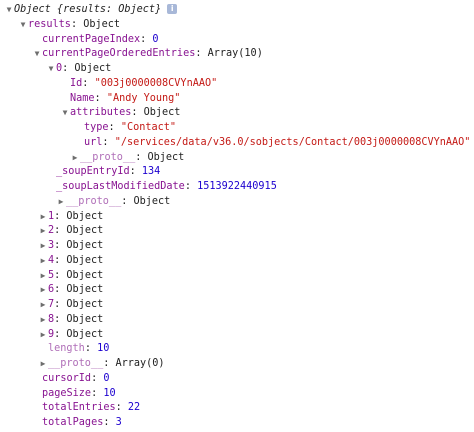 The width and height of the screenshot is (474, 432). I want to click on entry-row: ▶ 7: Object, so click(71, 305).